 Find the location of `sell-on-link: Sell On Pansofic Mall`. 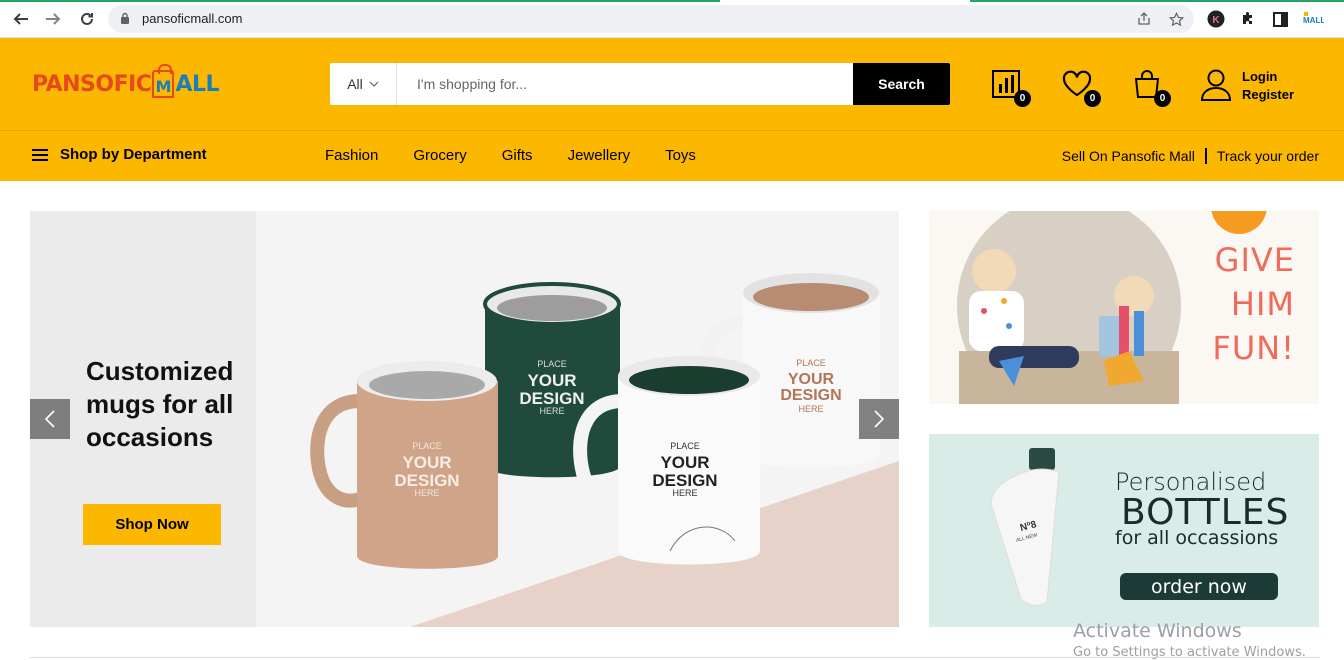

sell-on-link: Sell On Pansofic Mall is located at coordinates (1128, 156).